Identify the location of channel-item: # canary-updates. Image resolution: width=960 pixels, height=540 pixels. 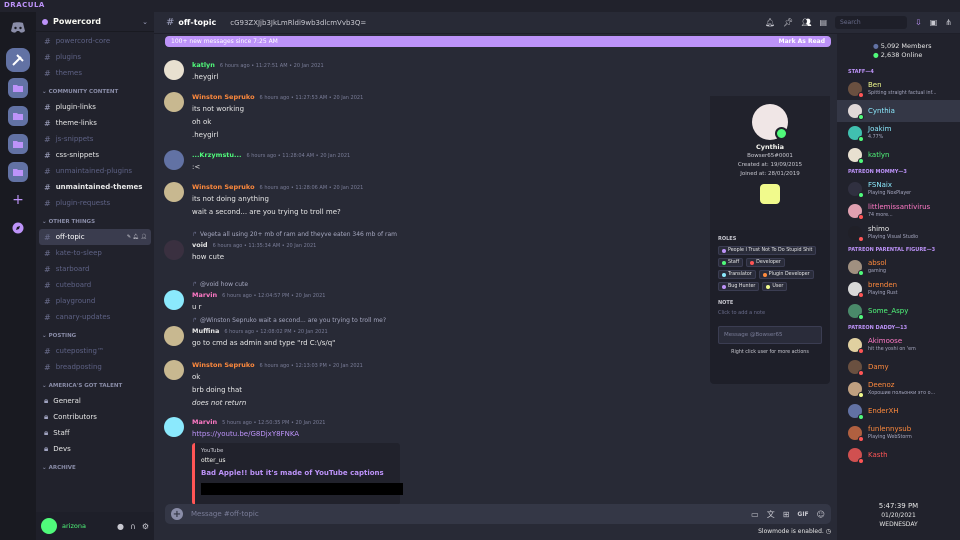
(95, 317).